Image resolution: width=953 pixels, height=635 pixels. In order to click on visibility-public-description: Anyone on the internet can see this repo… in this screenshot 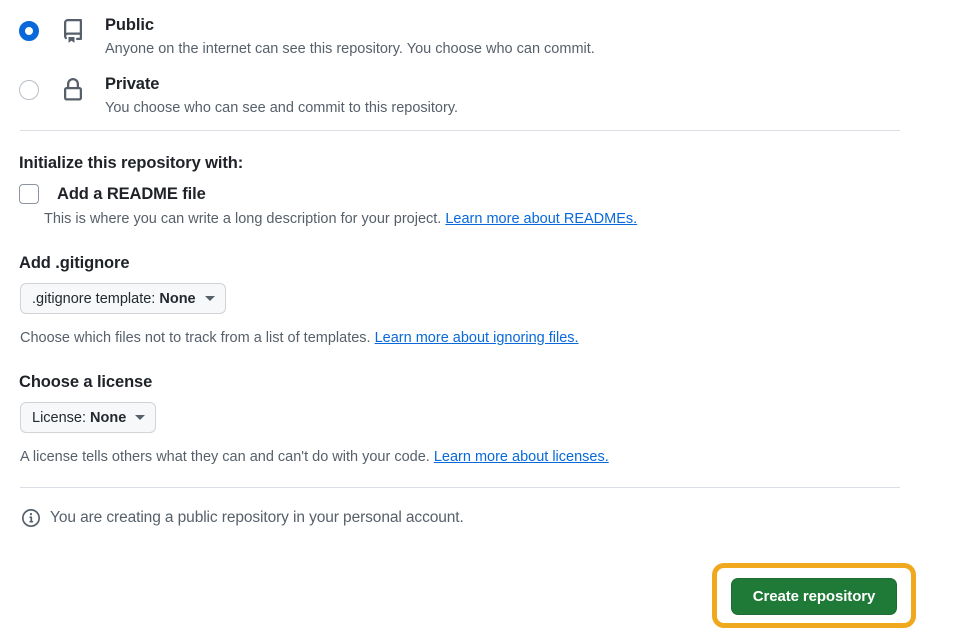, I will do `click(350, 49)`.